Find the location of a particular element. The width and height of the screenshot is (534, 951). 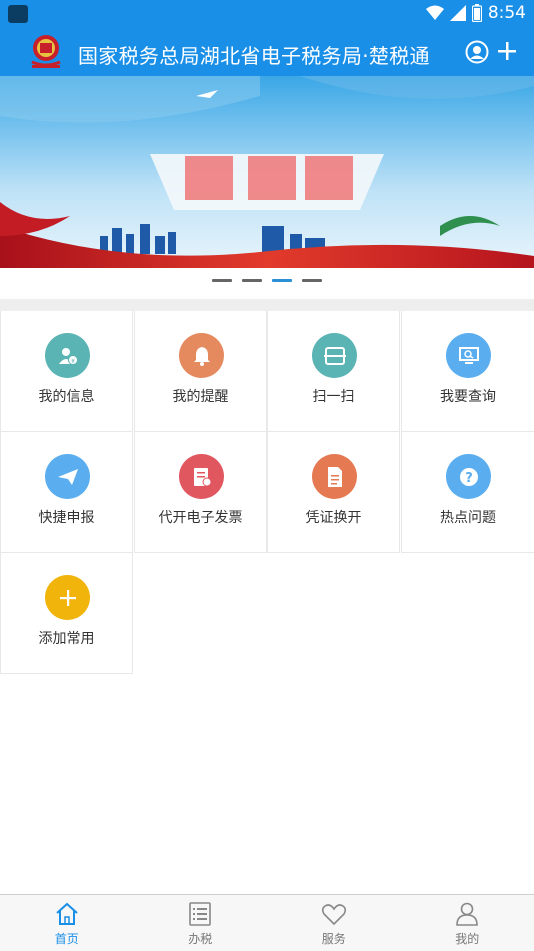

grid-item-label: 我的提醒 is located at coordinates (200, 396).